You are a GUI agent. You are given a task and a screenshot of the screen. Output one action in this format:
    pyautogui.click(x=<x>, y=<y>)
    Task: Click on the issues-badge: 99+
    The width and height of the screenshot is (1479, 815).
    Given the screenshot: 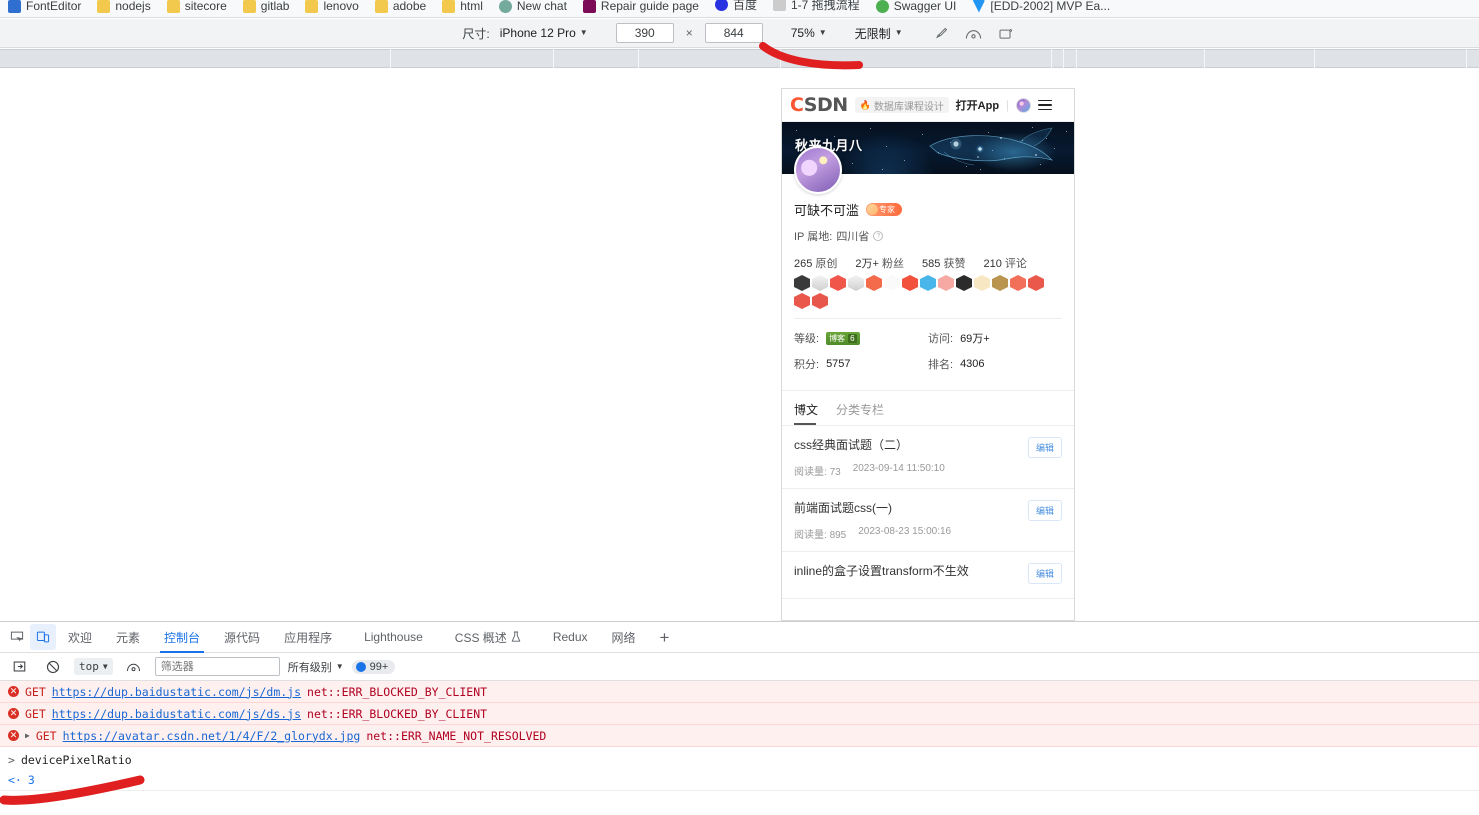 What is the action you would take?
    pyautogui.click(x=373, y=666)
    